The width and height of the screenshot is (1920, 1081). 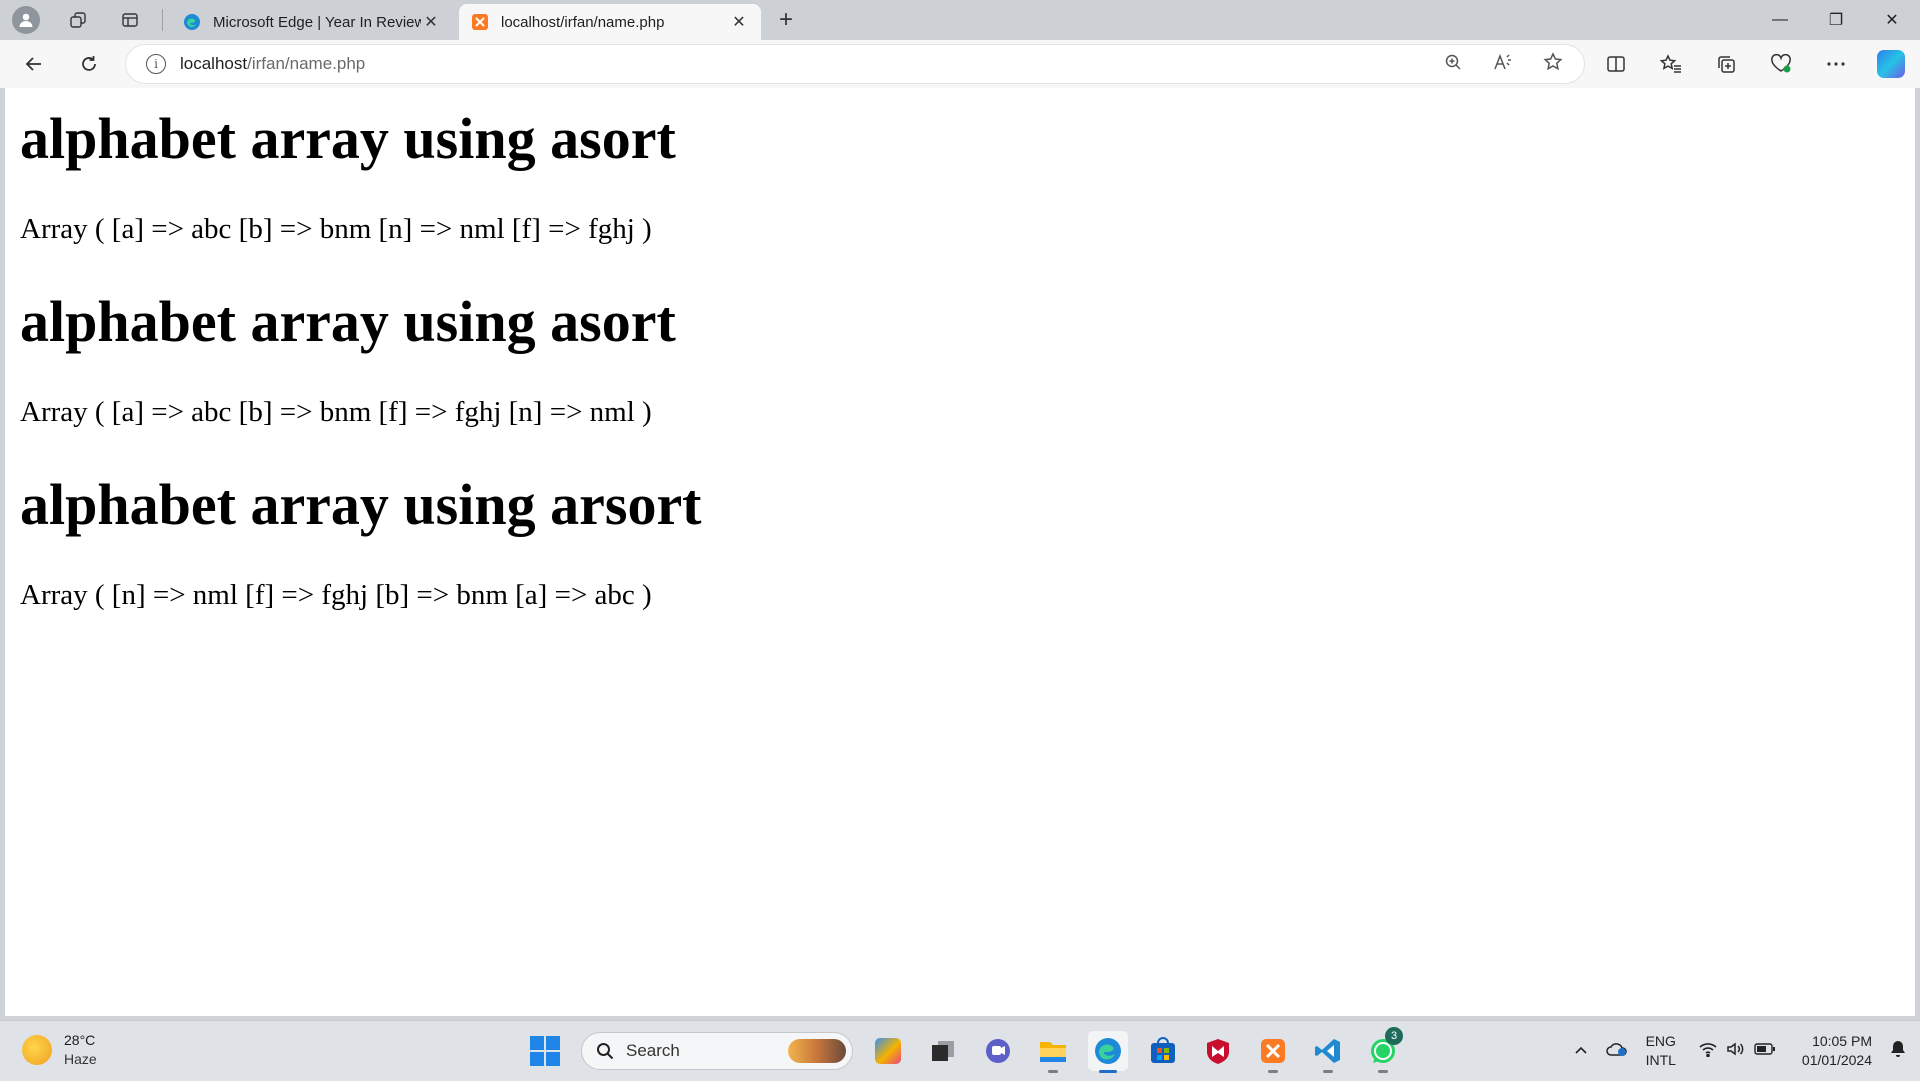 I want to click on favorites-icon, so click(x=1670, y=64).